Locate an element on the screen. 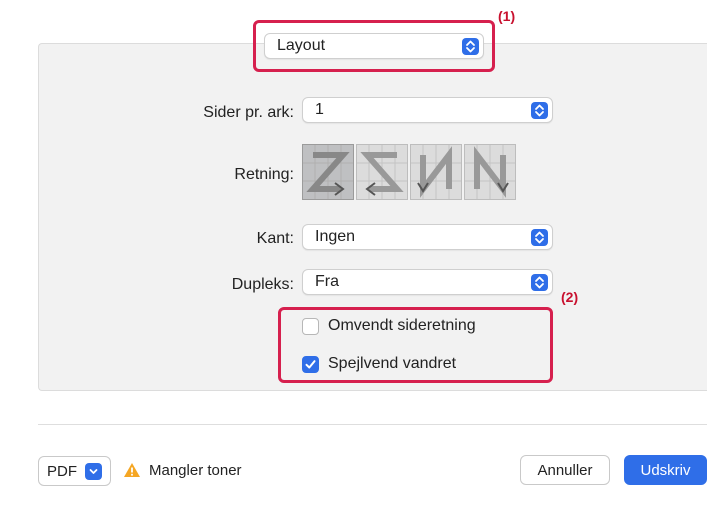 The width and height of the screenshot is (707, 509). mirror-horizontal-label: Spejlvend vandret is located at coordinates (392, 363).